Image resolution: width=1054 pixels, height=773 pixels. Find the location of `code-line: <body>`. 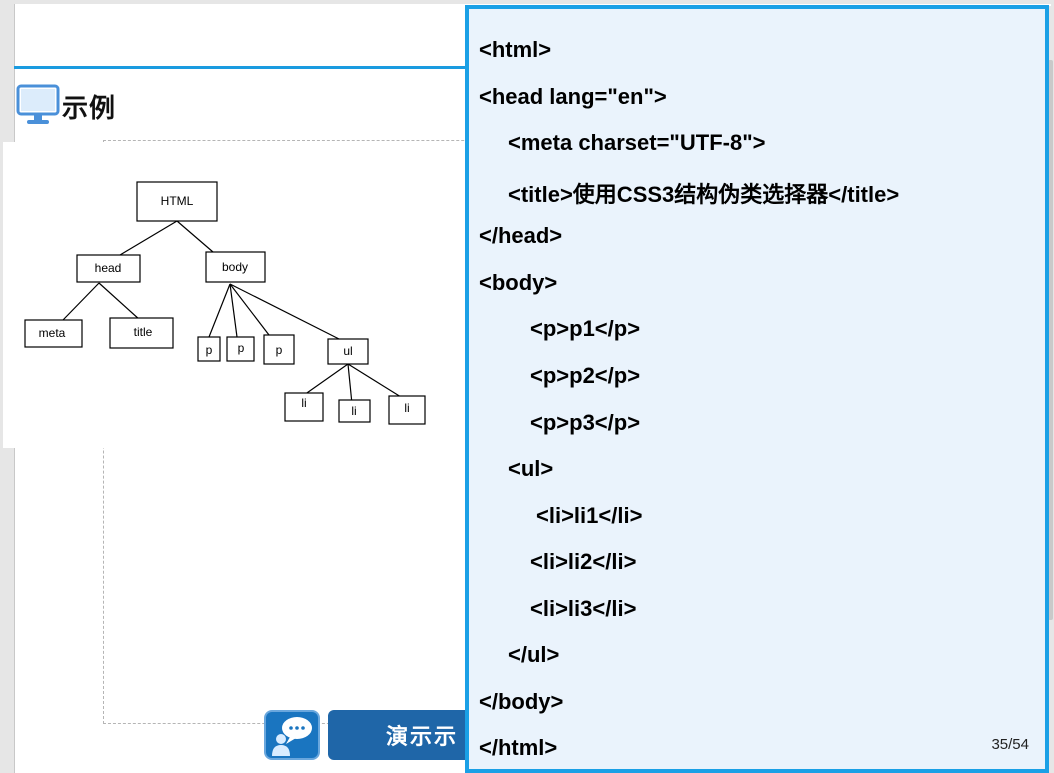

code-line: <body> is located at coordinates (518, 282).